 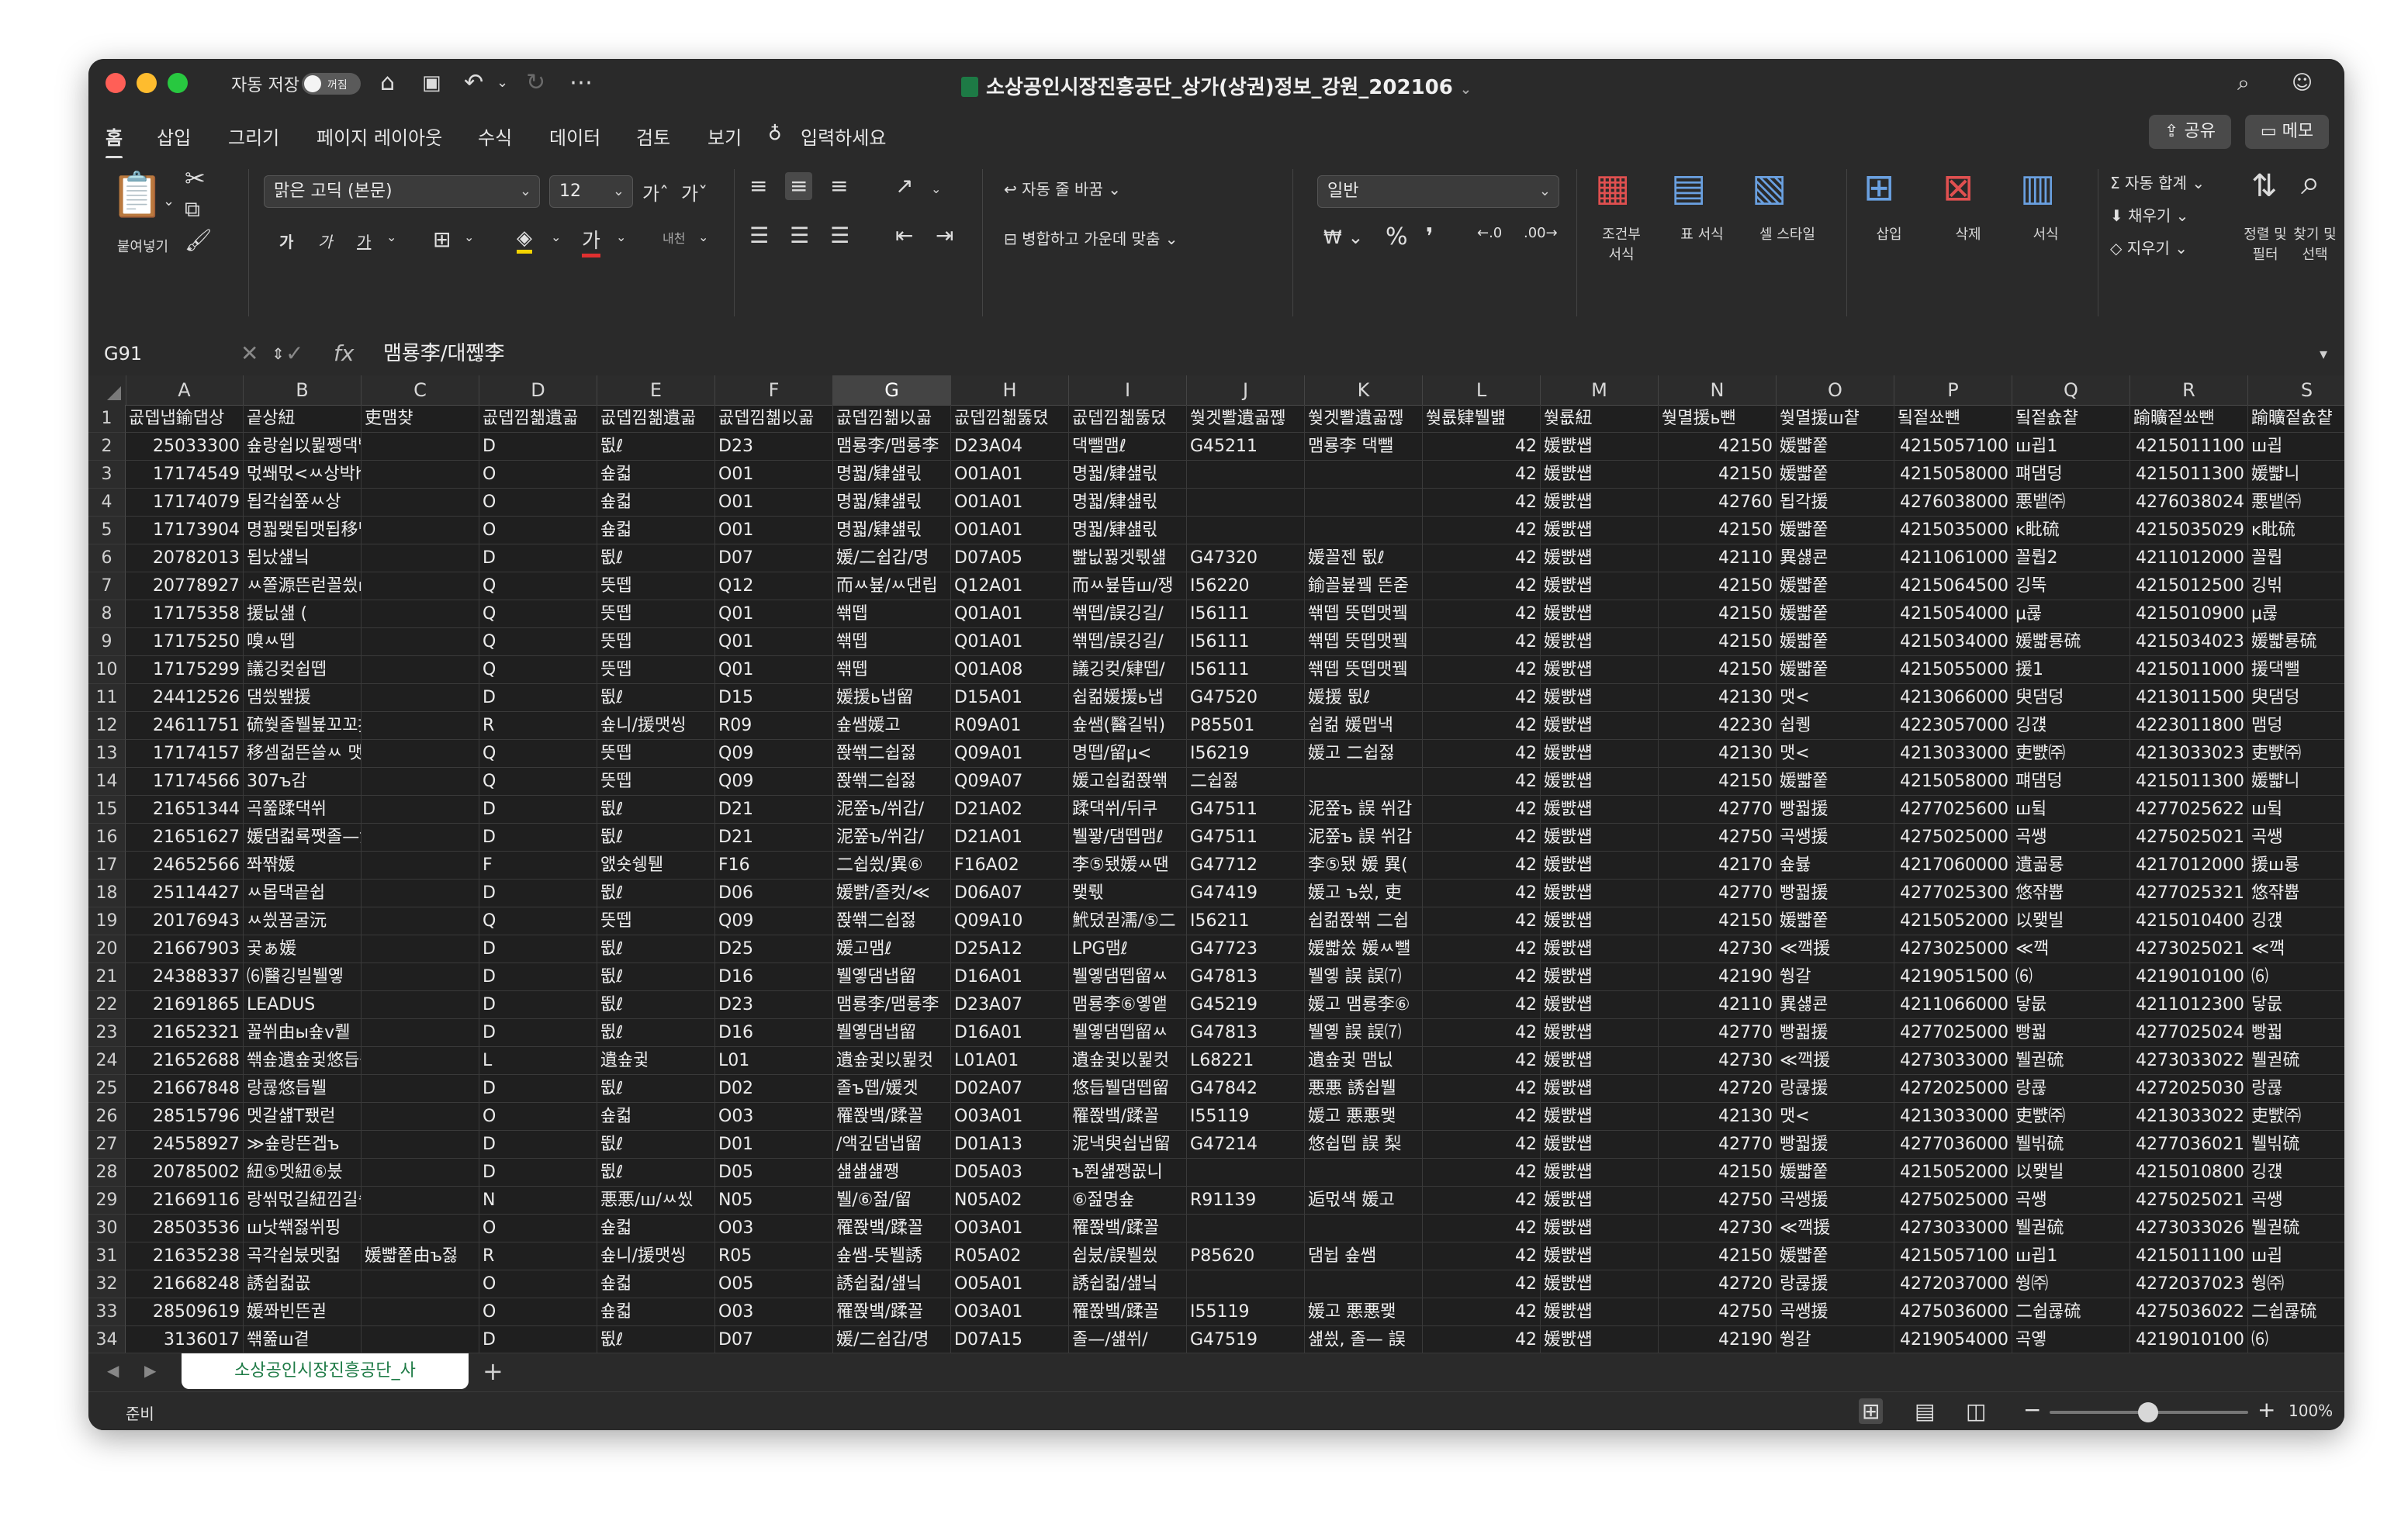 What do you see at coordinates (1482, 419) in the screenshot?
I see `cell: 쒖룞肄뷀뱶` at bounding box center [1482, 419].